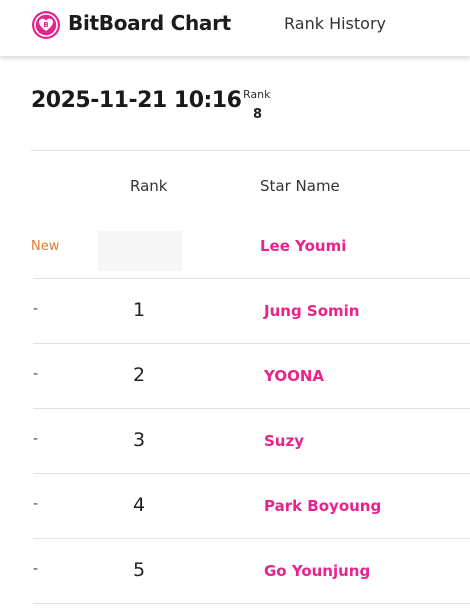 This screenshot has height=613, width=470. What do you see at coordinates (258, 114) in the screenshot?
I see `rank-value: 8` at bounding box center [258, 114].